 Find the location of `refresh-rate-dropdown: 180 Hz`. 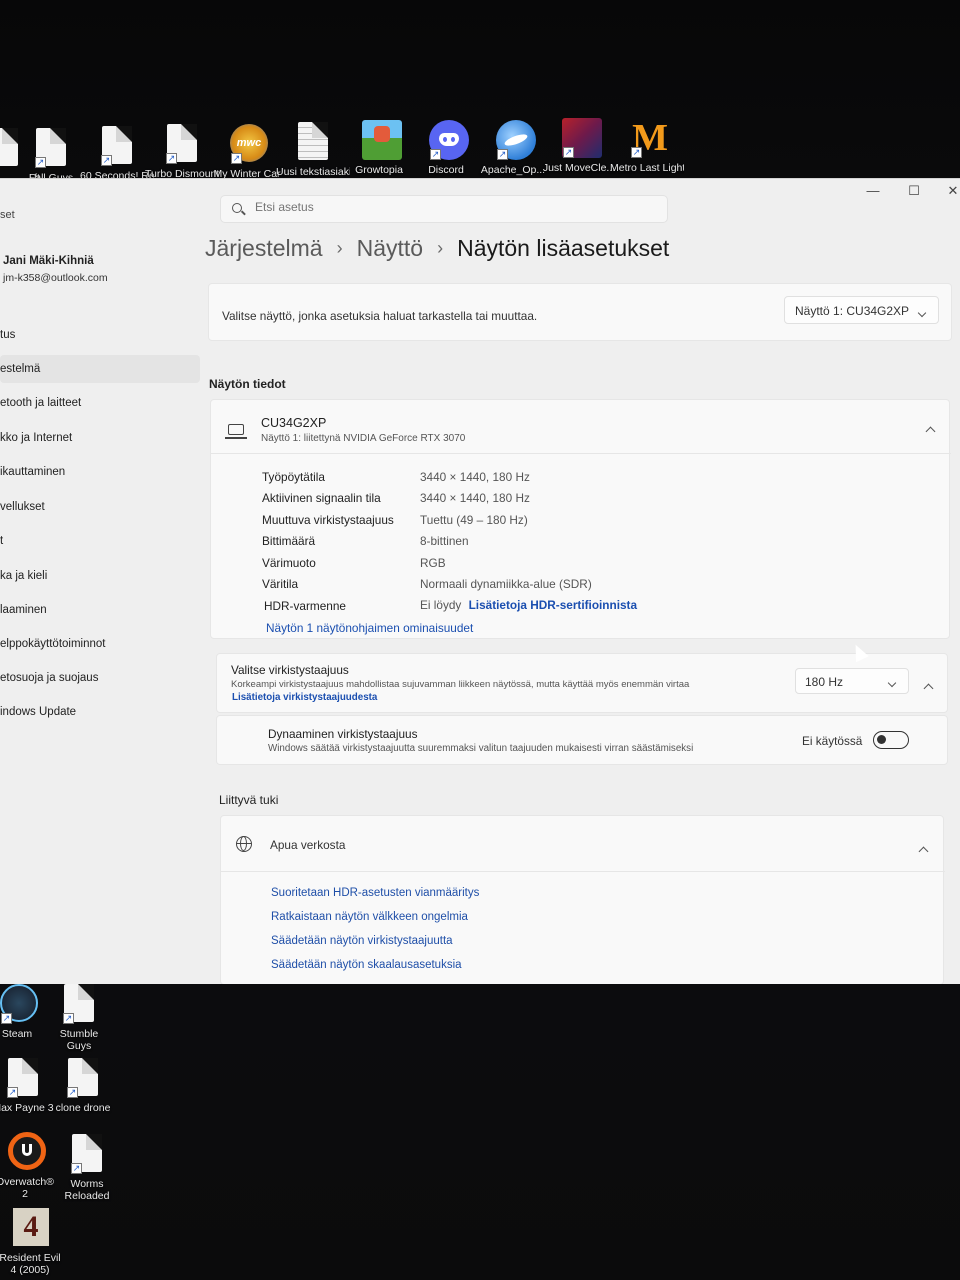

refresh-rate-dropdown: 180 Hz is located at coordinates (852, 681).